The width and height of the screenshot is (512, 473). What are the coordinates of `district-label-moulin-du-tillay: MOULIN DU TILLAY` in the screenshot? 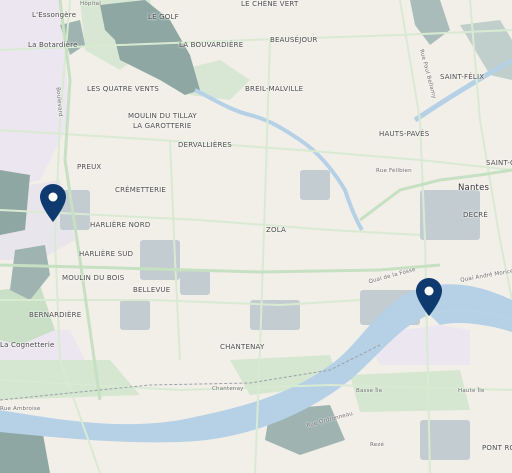 It's located at (162, 116).